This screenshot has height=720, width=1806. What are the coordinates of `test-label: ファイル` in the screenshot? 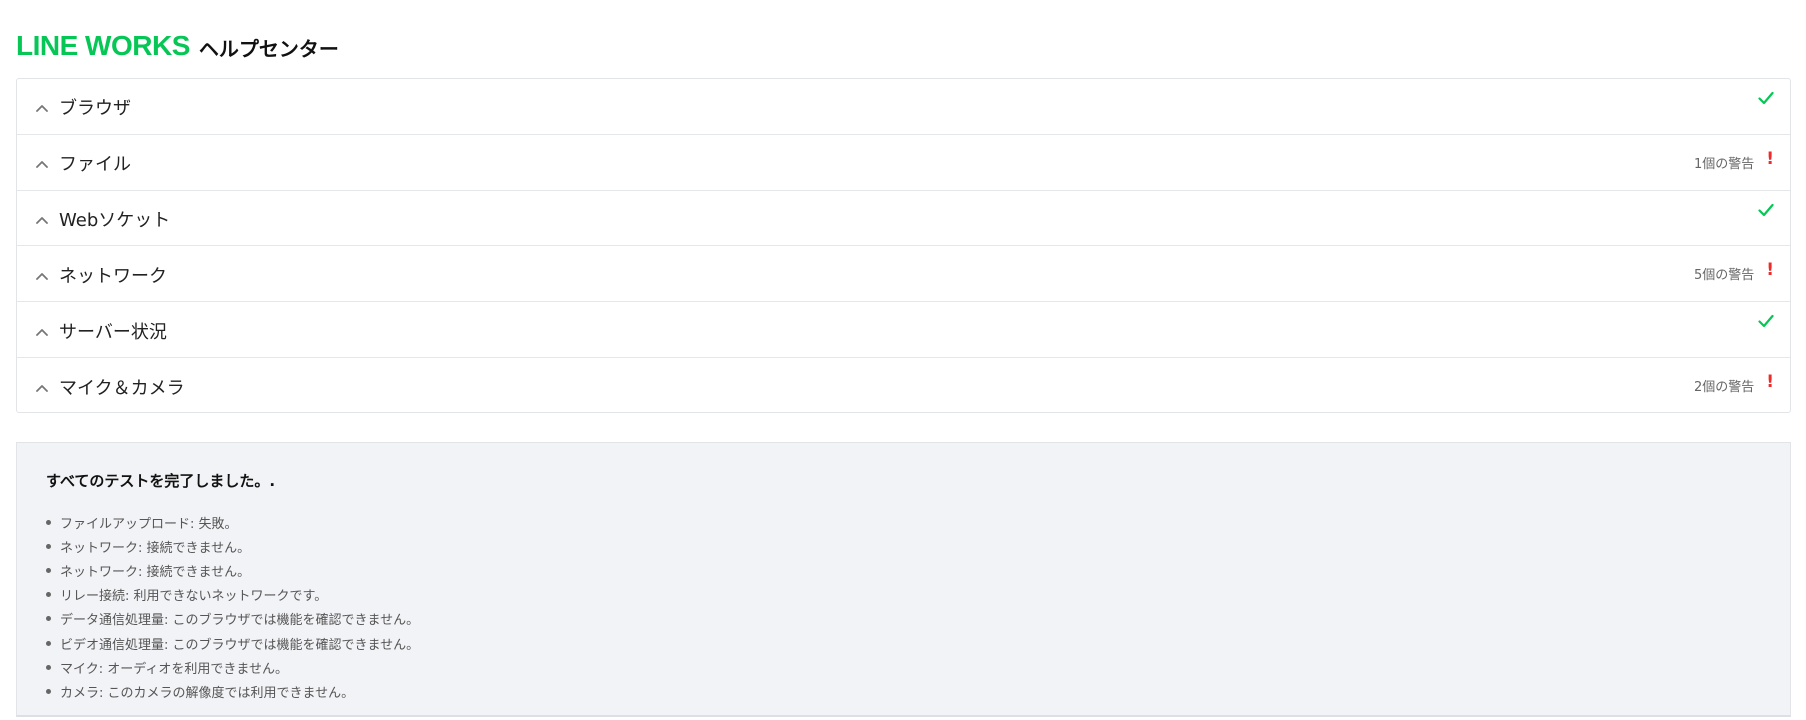 It's located at (95, 165).